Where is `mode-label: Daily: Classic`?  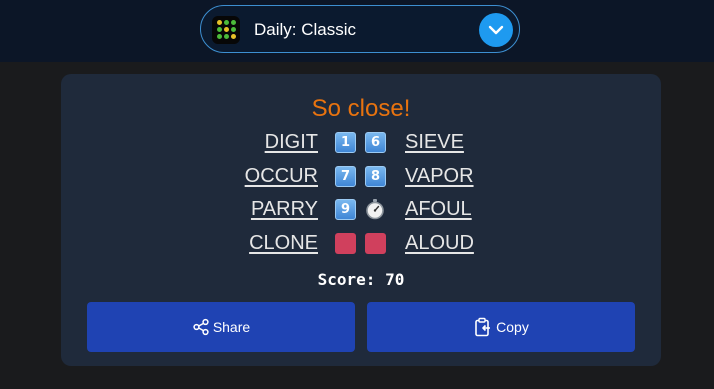 mode-label: Daily: Classic is located at coordinates (305, 29).